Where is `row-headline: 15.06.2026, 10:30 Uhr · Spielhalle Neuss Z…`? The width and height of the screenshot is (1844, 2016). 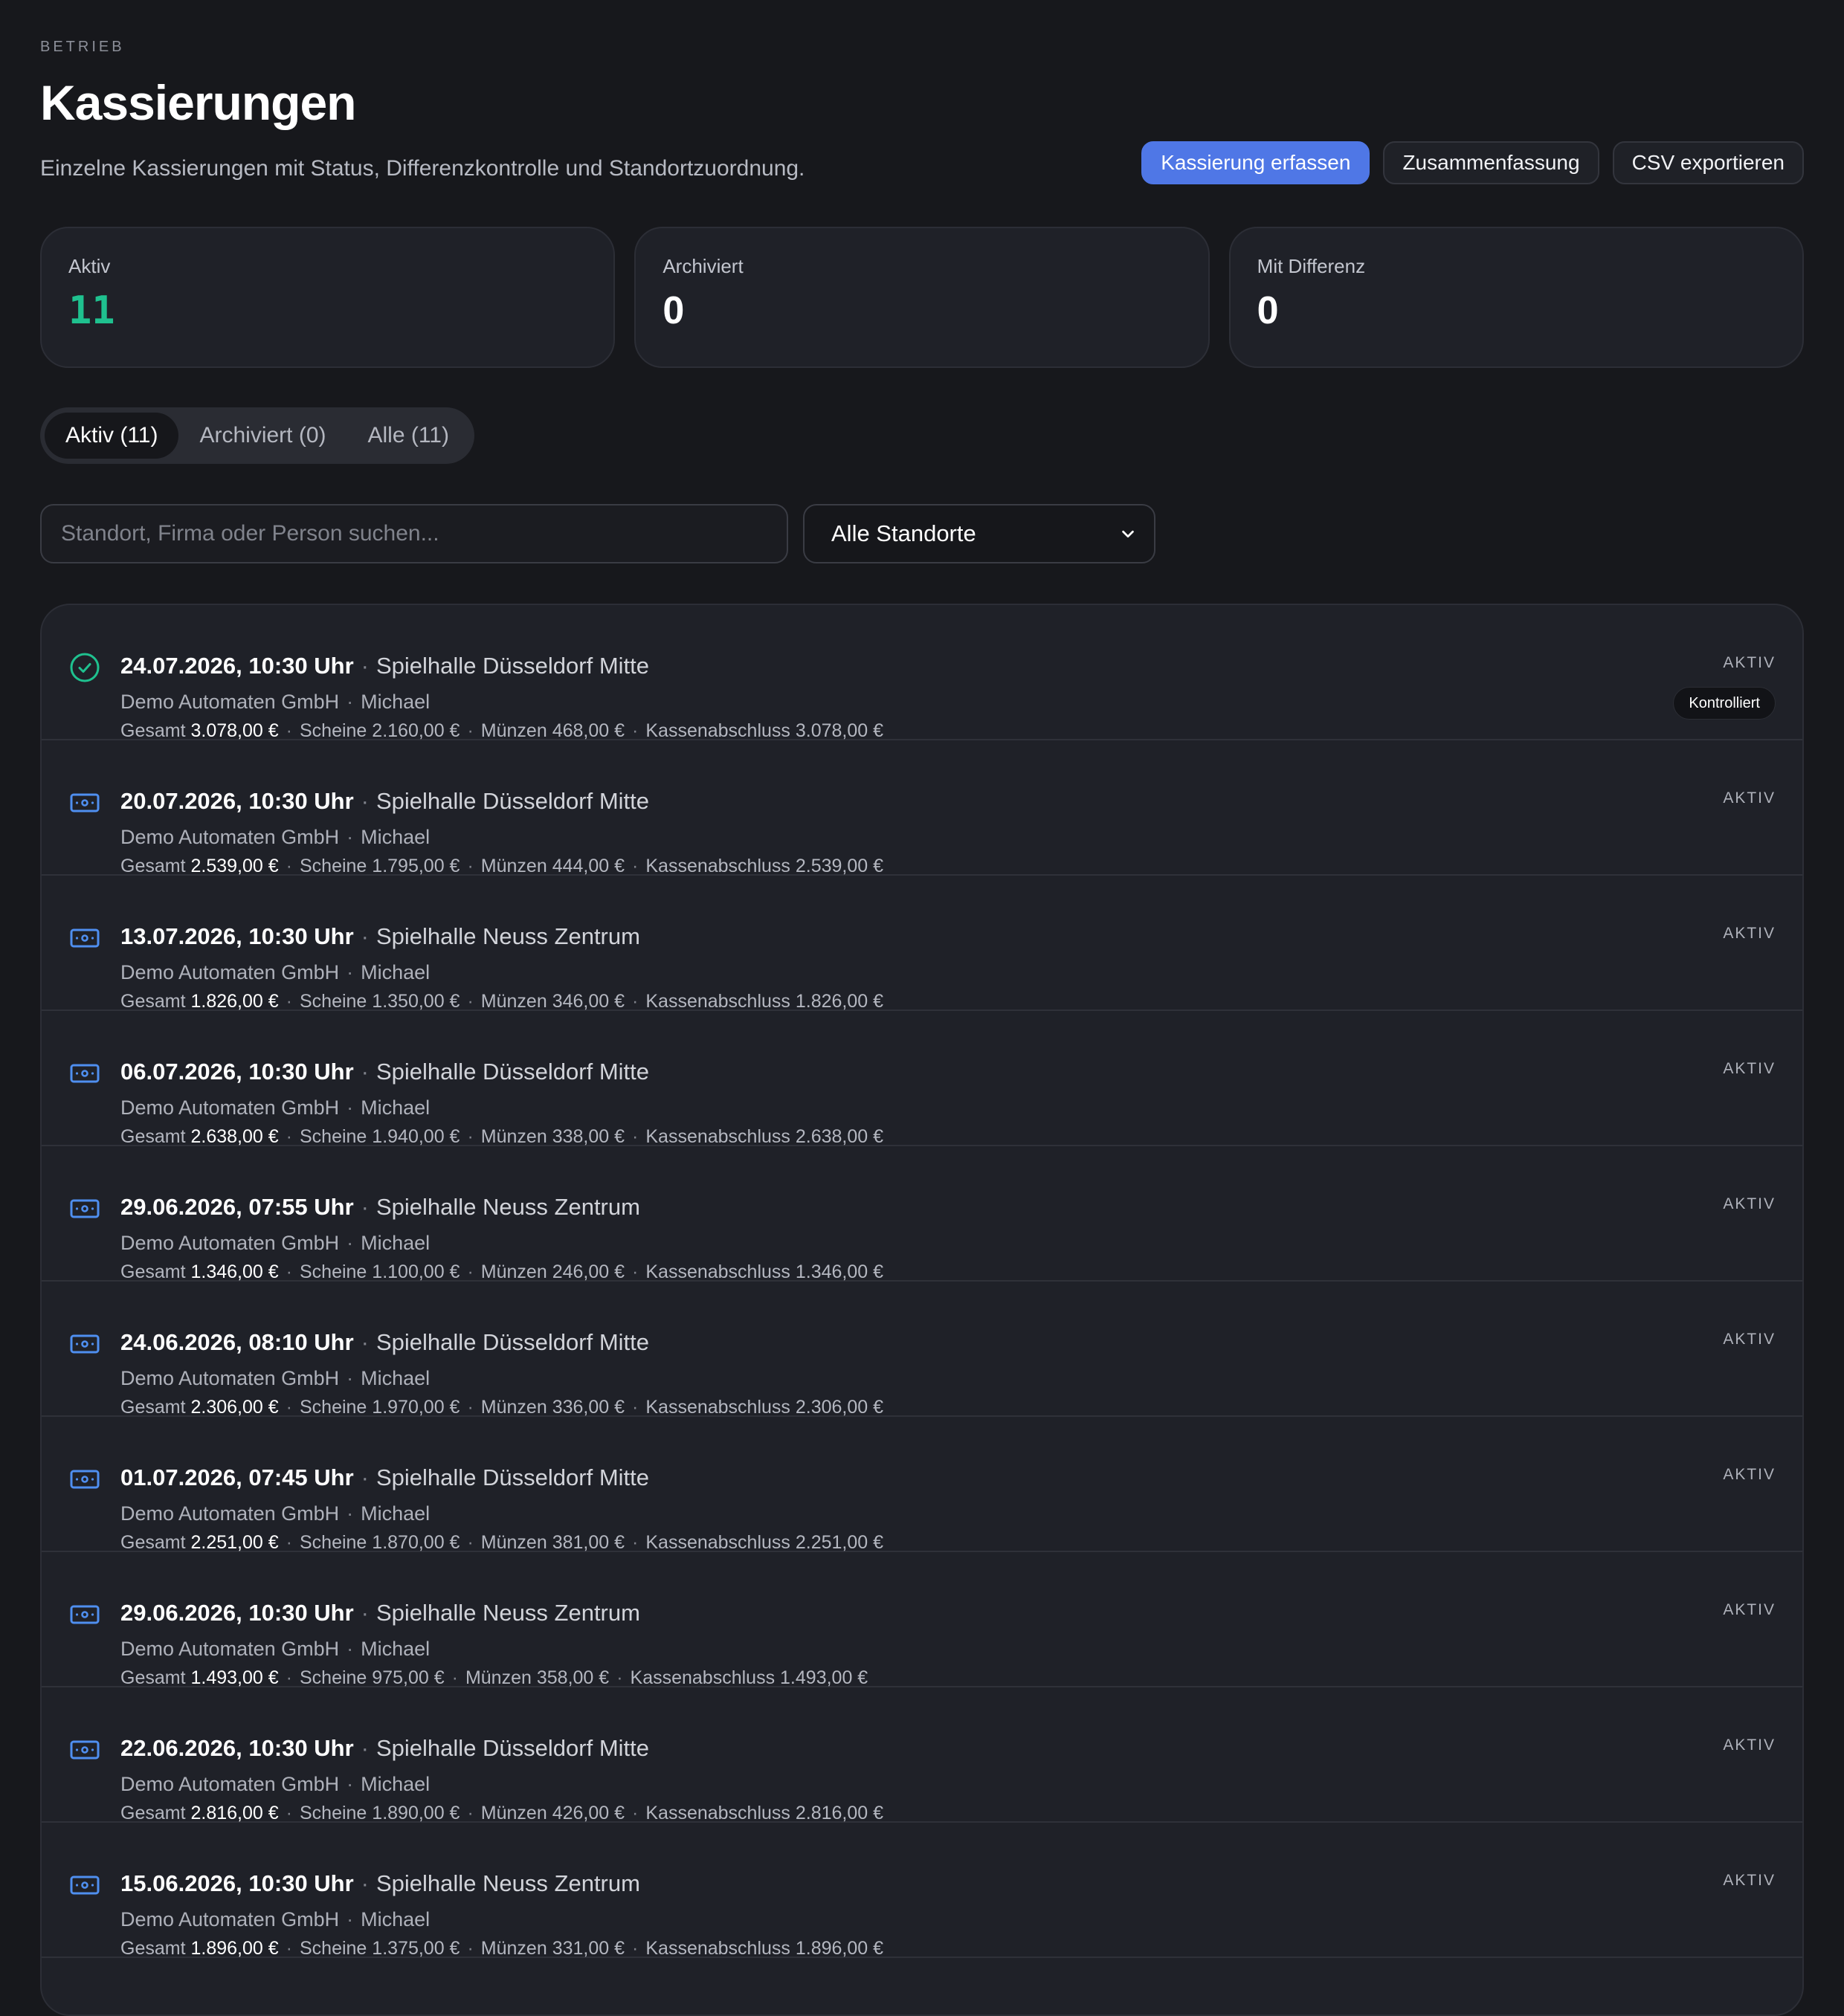 row-headline: 15.06.2026, 10:30 Uhr · Spielhalle Neuss Z… is located at coordinates (380, 1883).